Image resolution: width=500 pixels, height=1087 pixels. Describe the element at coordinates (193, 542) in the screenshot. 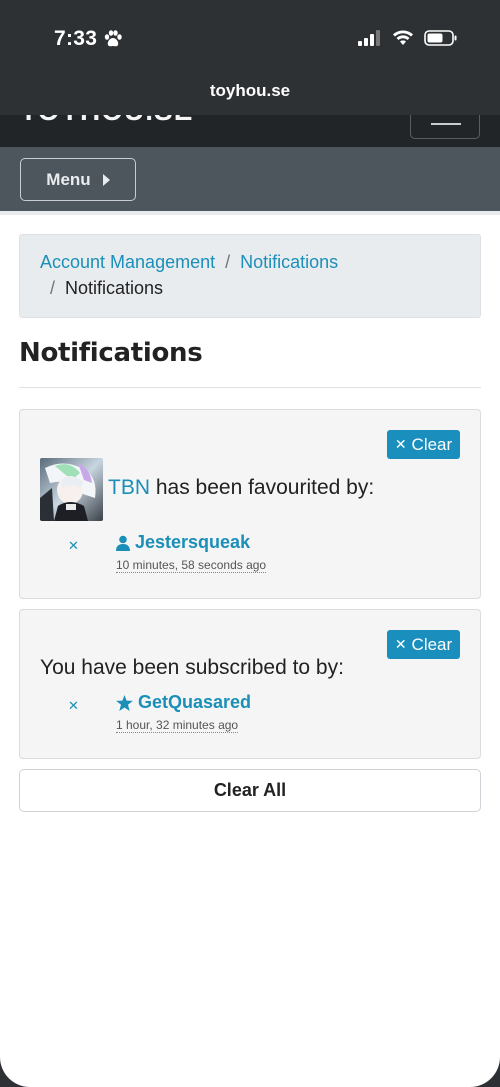

I see `username: Jestersqueak` at that location.